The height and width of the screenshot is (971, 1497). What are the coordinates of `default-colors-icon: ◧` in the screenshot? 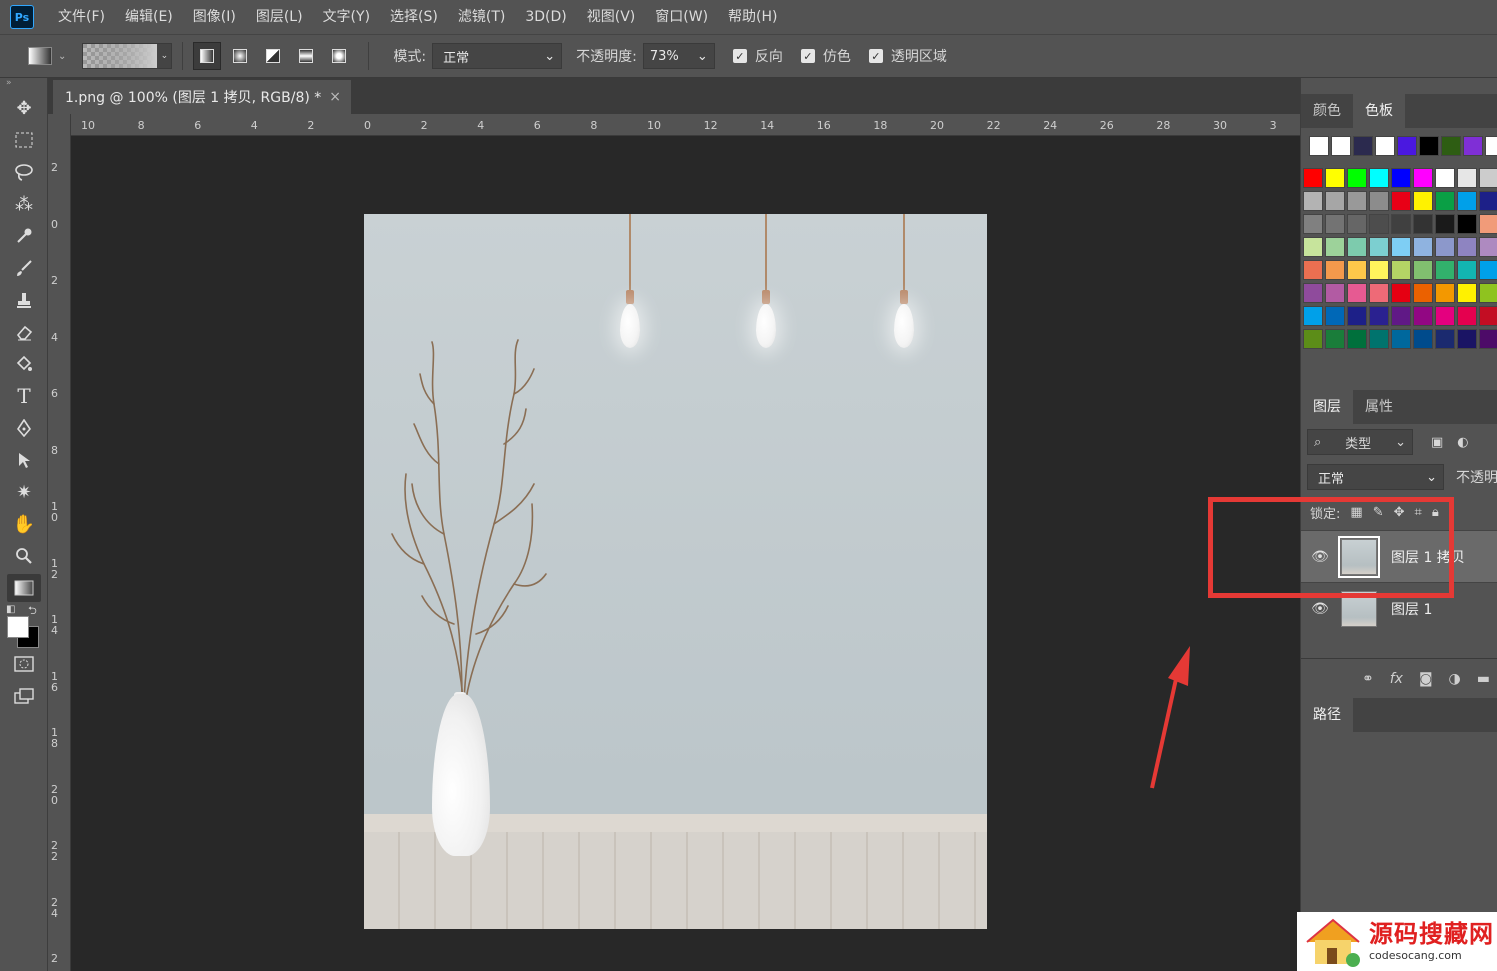 It's located at (10, 609).